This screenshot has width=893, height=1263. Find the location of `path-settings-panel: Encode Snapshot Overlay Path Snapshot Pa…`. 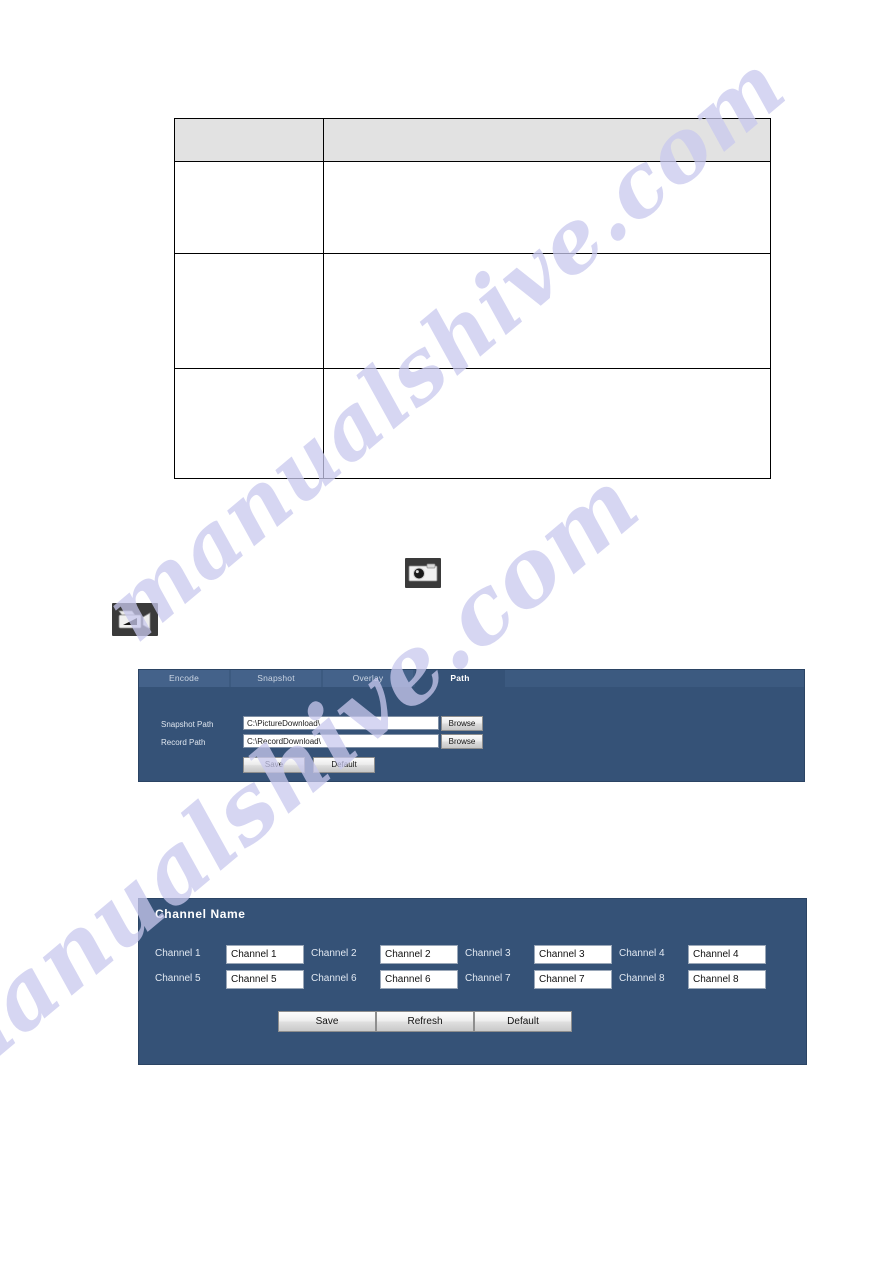

path-settings-panel: Encode Snapshot Overlay Path Snapshot Pa… is located at coordinates (471, 725).